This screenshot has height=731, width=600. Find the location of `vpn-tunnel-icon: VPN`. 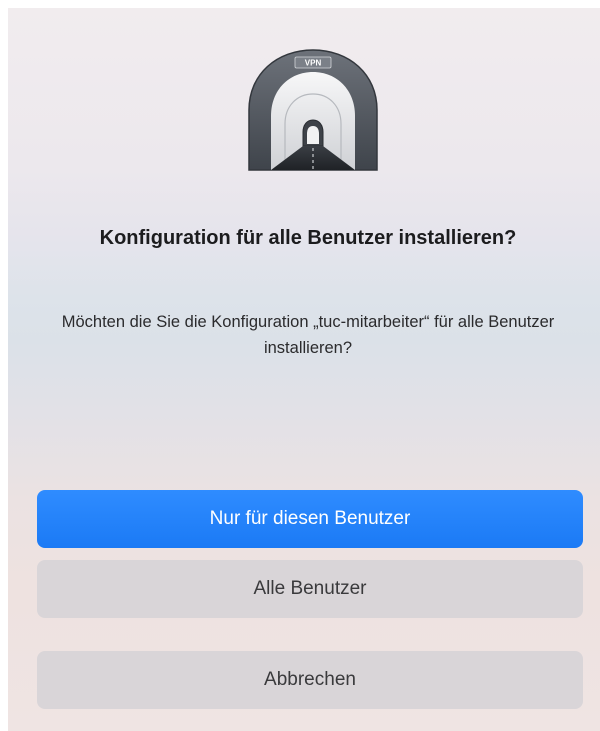

vpn-tunnel-icon: VPN is located at coordinates (313, 110).